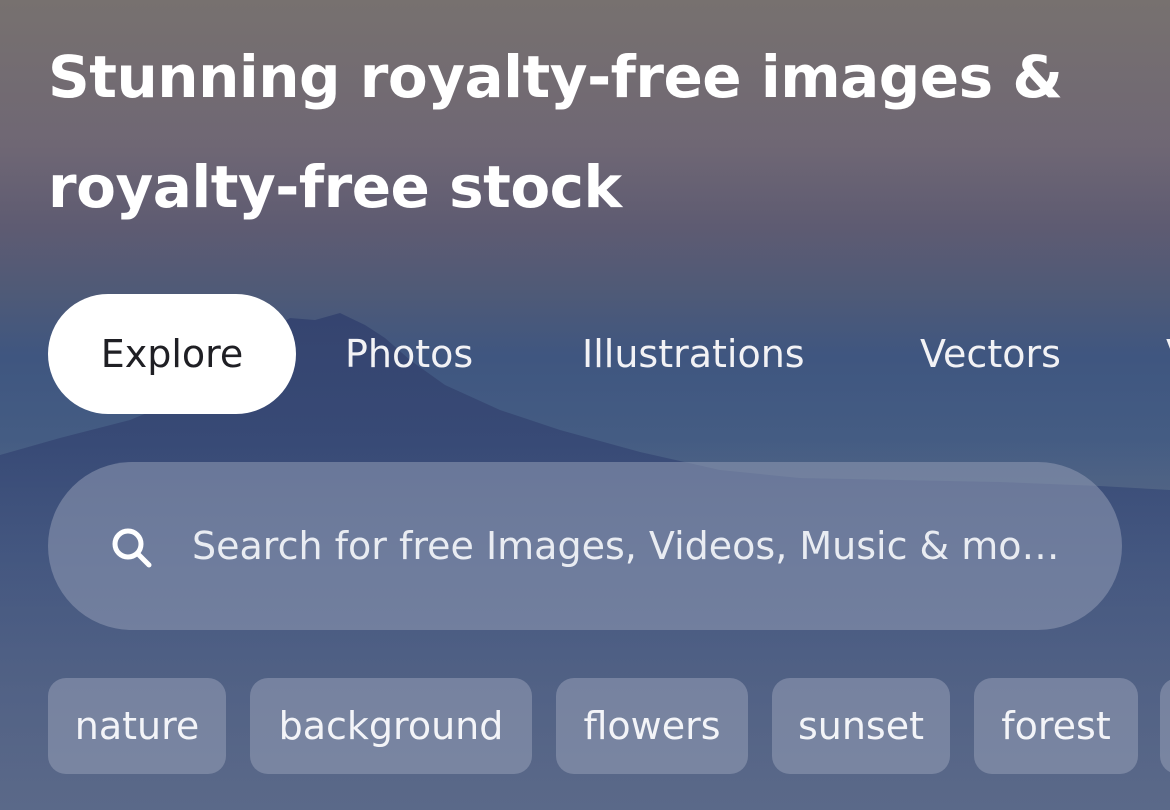  Describe the element at coordinates (652, 726) in the screenshot. I see `tag-chip-flowers: flowers` at that location.